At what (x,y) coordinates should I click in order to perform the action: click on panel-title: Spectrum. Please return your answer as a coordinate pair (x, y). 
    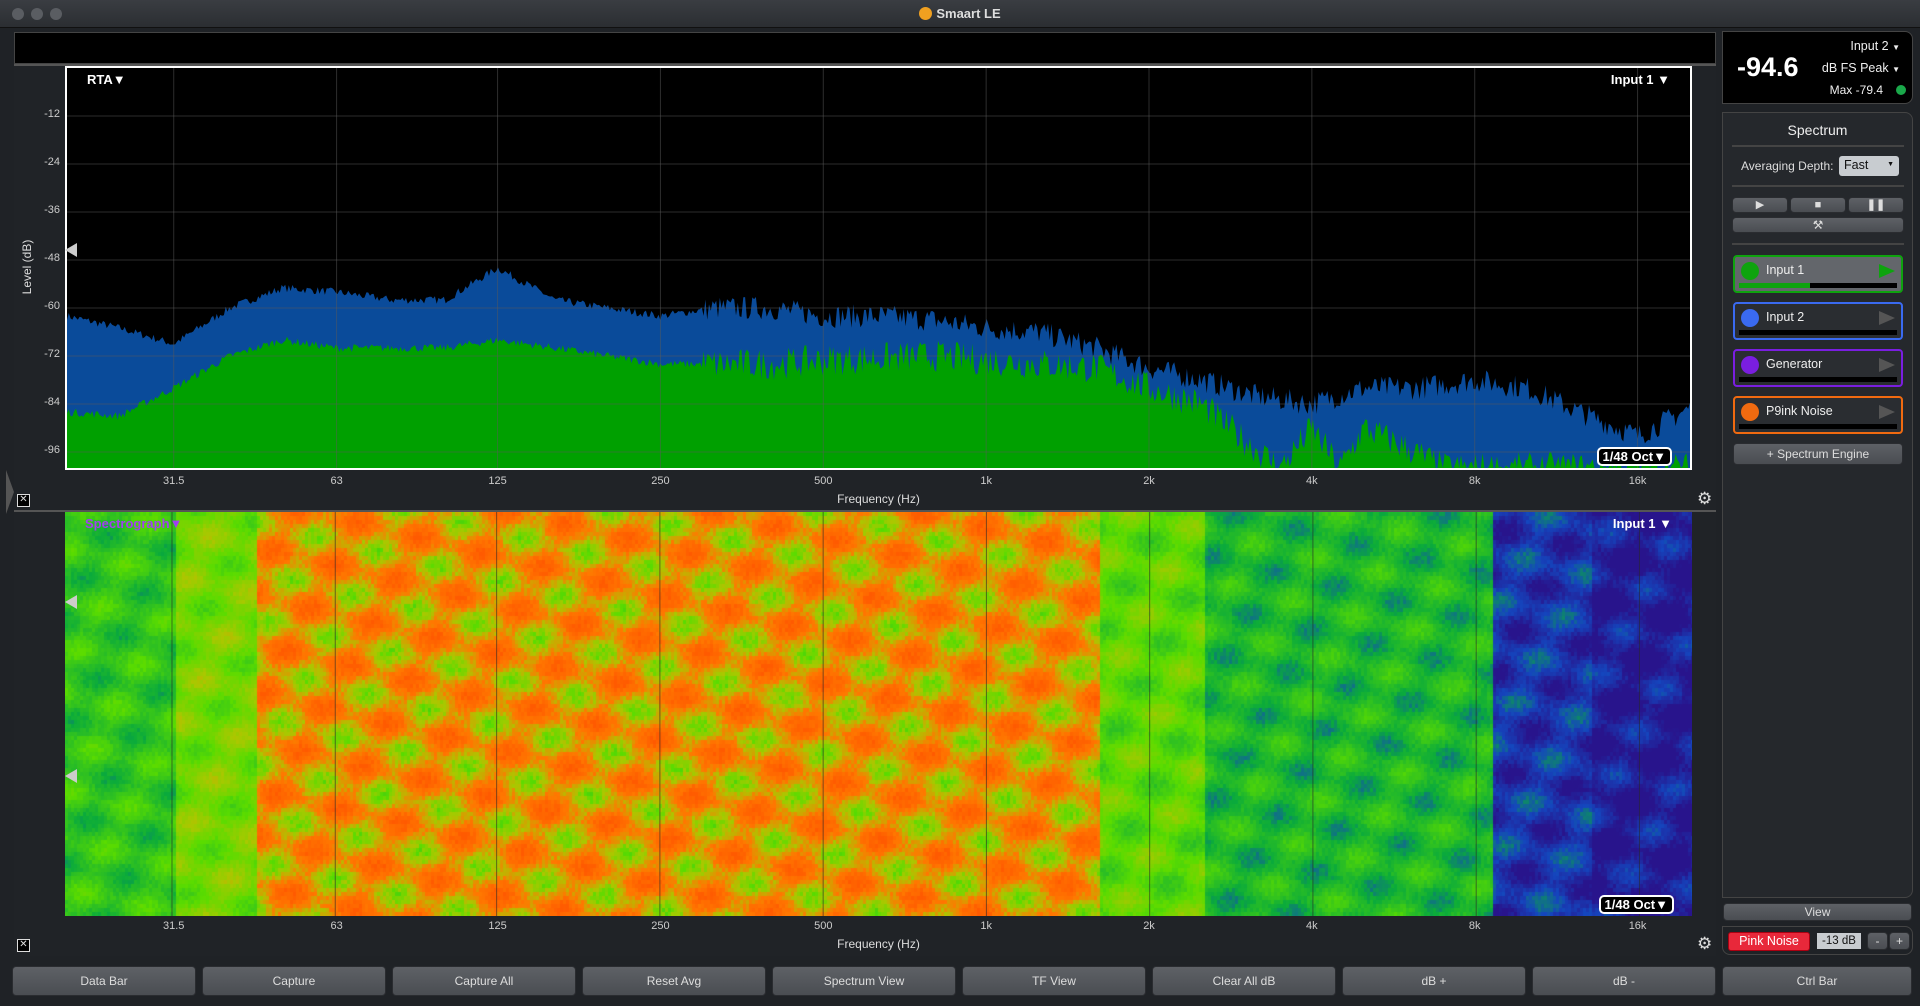
    Looking at the image, I should click on (1817, 130).